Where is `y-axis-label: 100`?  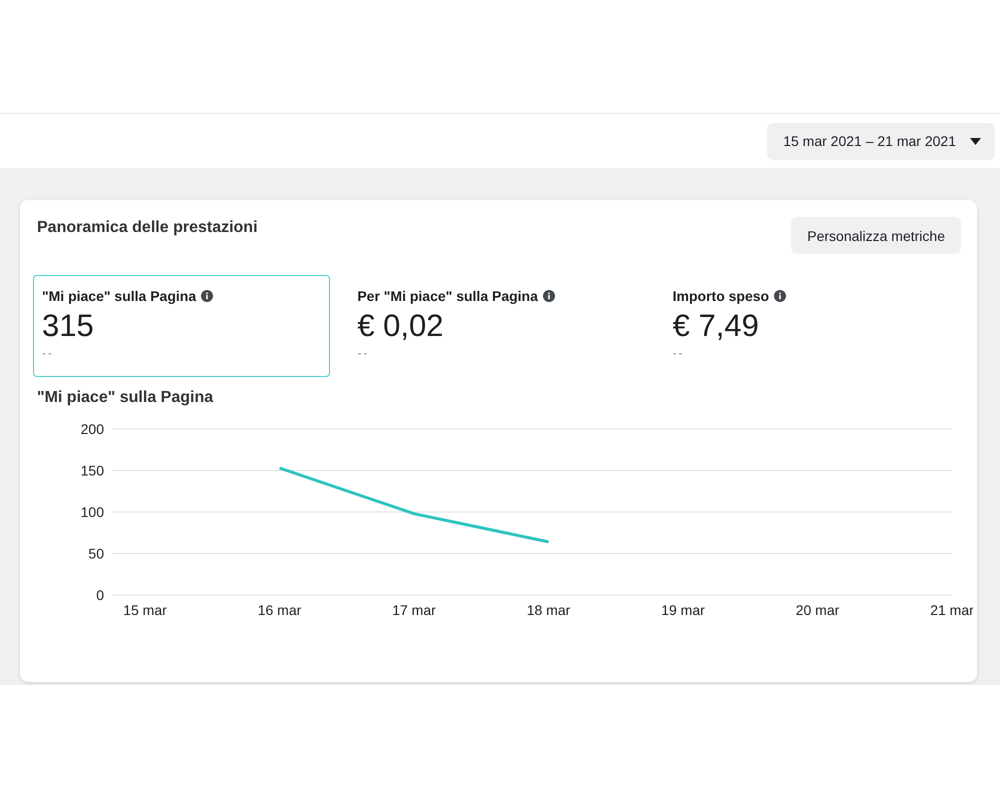 y-axis-label: 100 is located at coordinates (92, 512).